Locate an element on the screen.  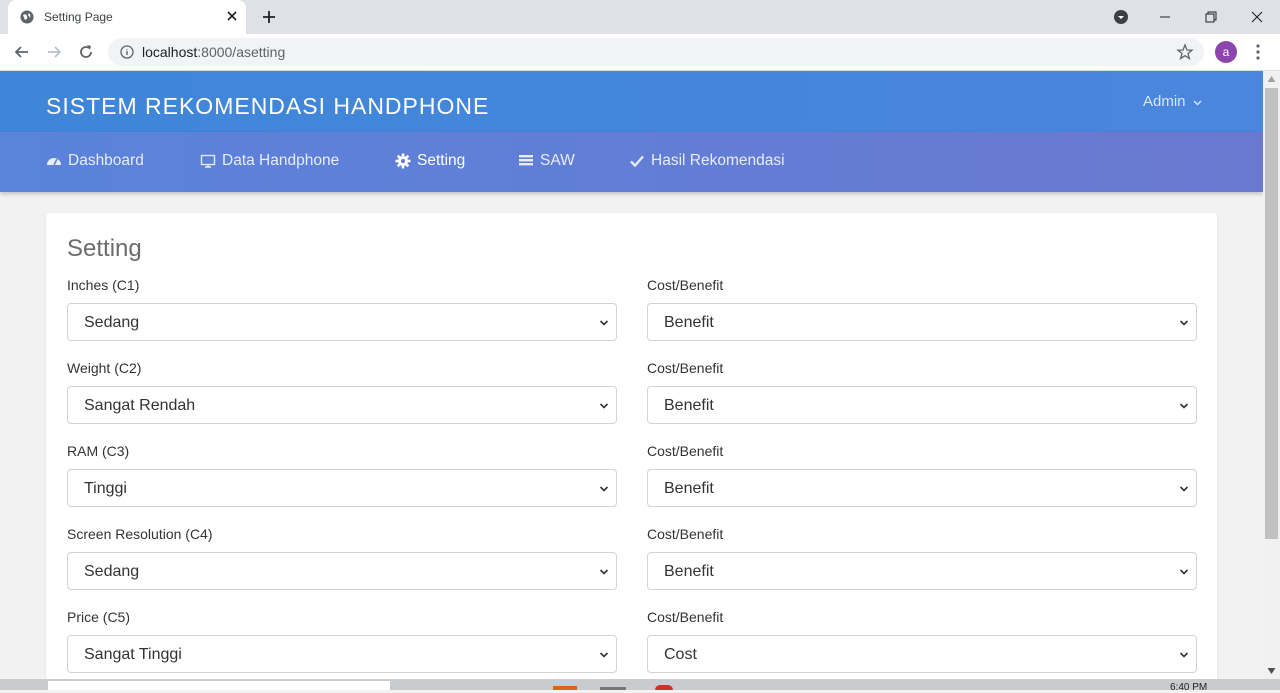
page-scrollbar is located at coordinates (1271, 375).